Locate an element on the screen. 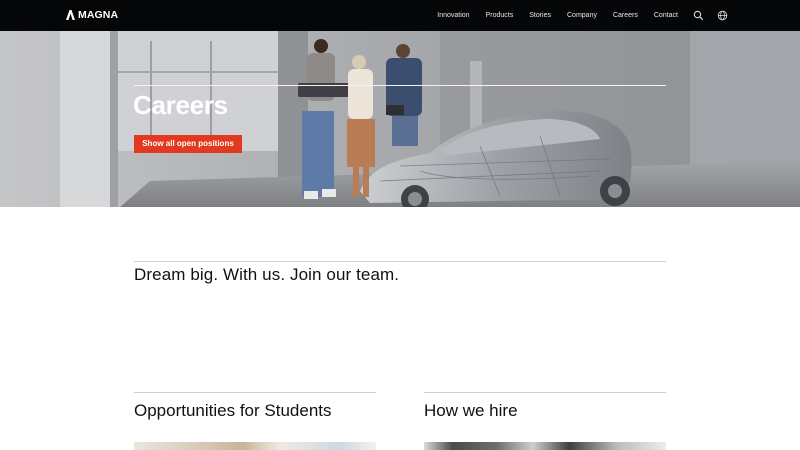 The height and width of the screenshot is (450, 800). hiring-section-title: How we hire is located at coordinates (471, 411).